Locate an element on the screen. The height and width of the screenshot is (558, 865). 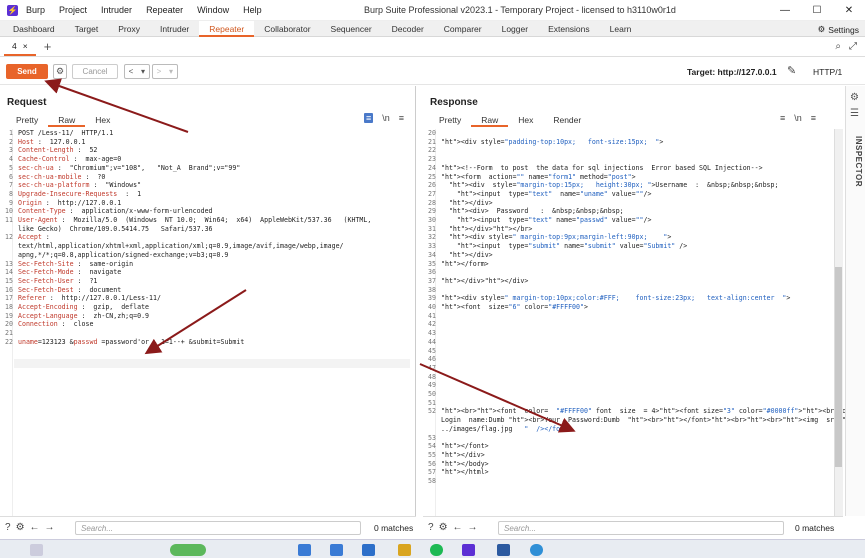
tab-decoder: Decoder is located at coordinates (408, 29).